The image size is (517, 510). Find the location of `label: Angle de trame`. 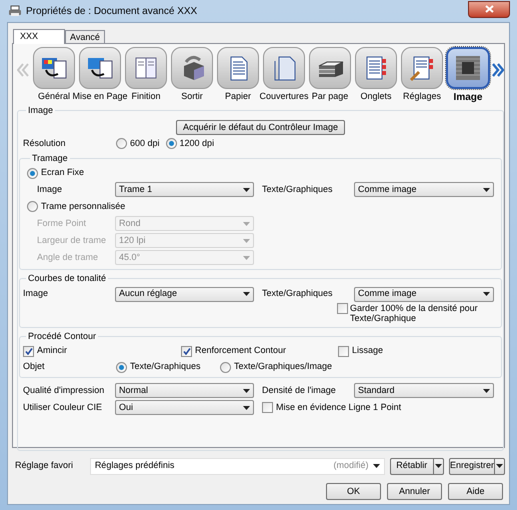

label: Angle de trame is located at coordinates (68, 257).